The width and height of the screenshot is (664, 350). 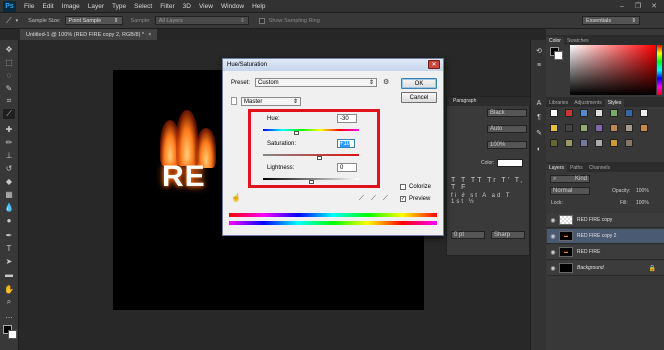 What do you see at coordinates (539, 149) in the screenshot?
I see `adjustments-icon: ◐` at bounding box center [539, 149].